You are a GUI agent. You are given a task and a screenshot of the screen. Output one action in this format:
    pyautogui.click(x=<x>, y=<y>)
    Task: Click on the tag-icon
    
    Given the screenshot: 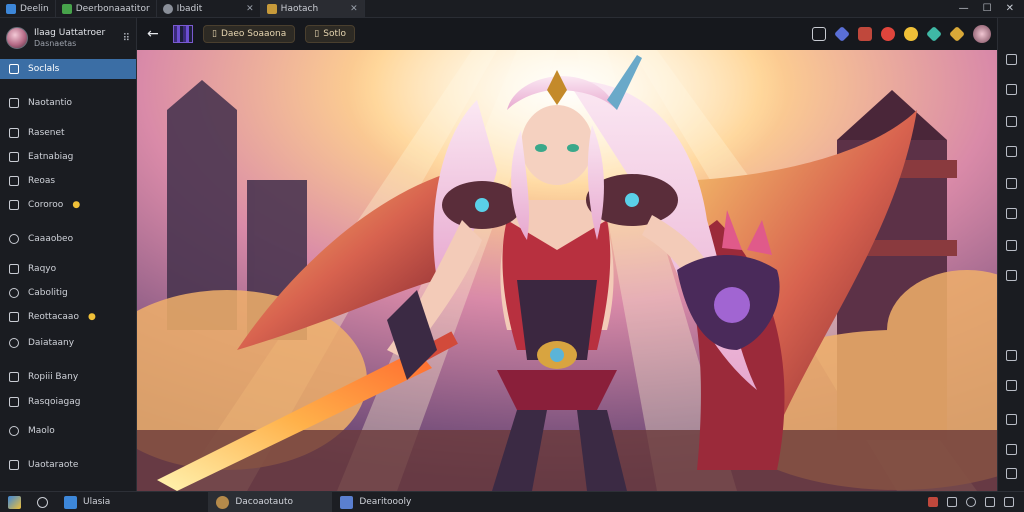 What is the action you would take?
    pyautogui.click(x=14, y=402)
    